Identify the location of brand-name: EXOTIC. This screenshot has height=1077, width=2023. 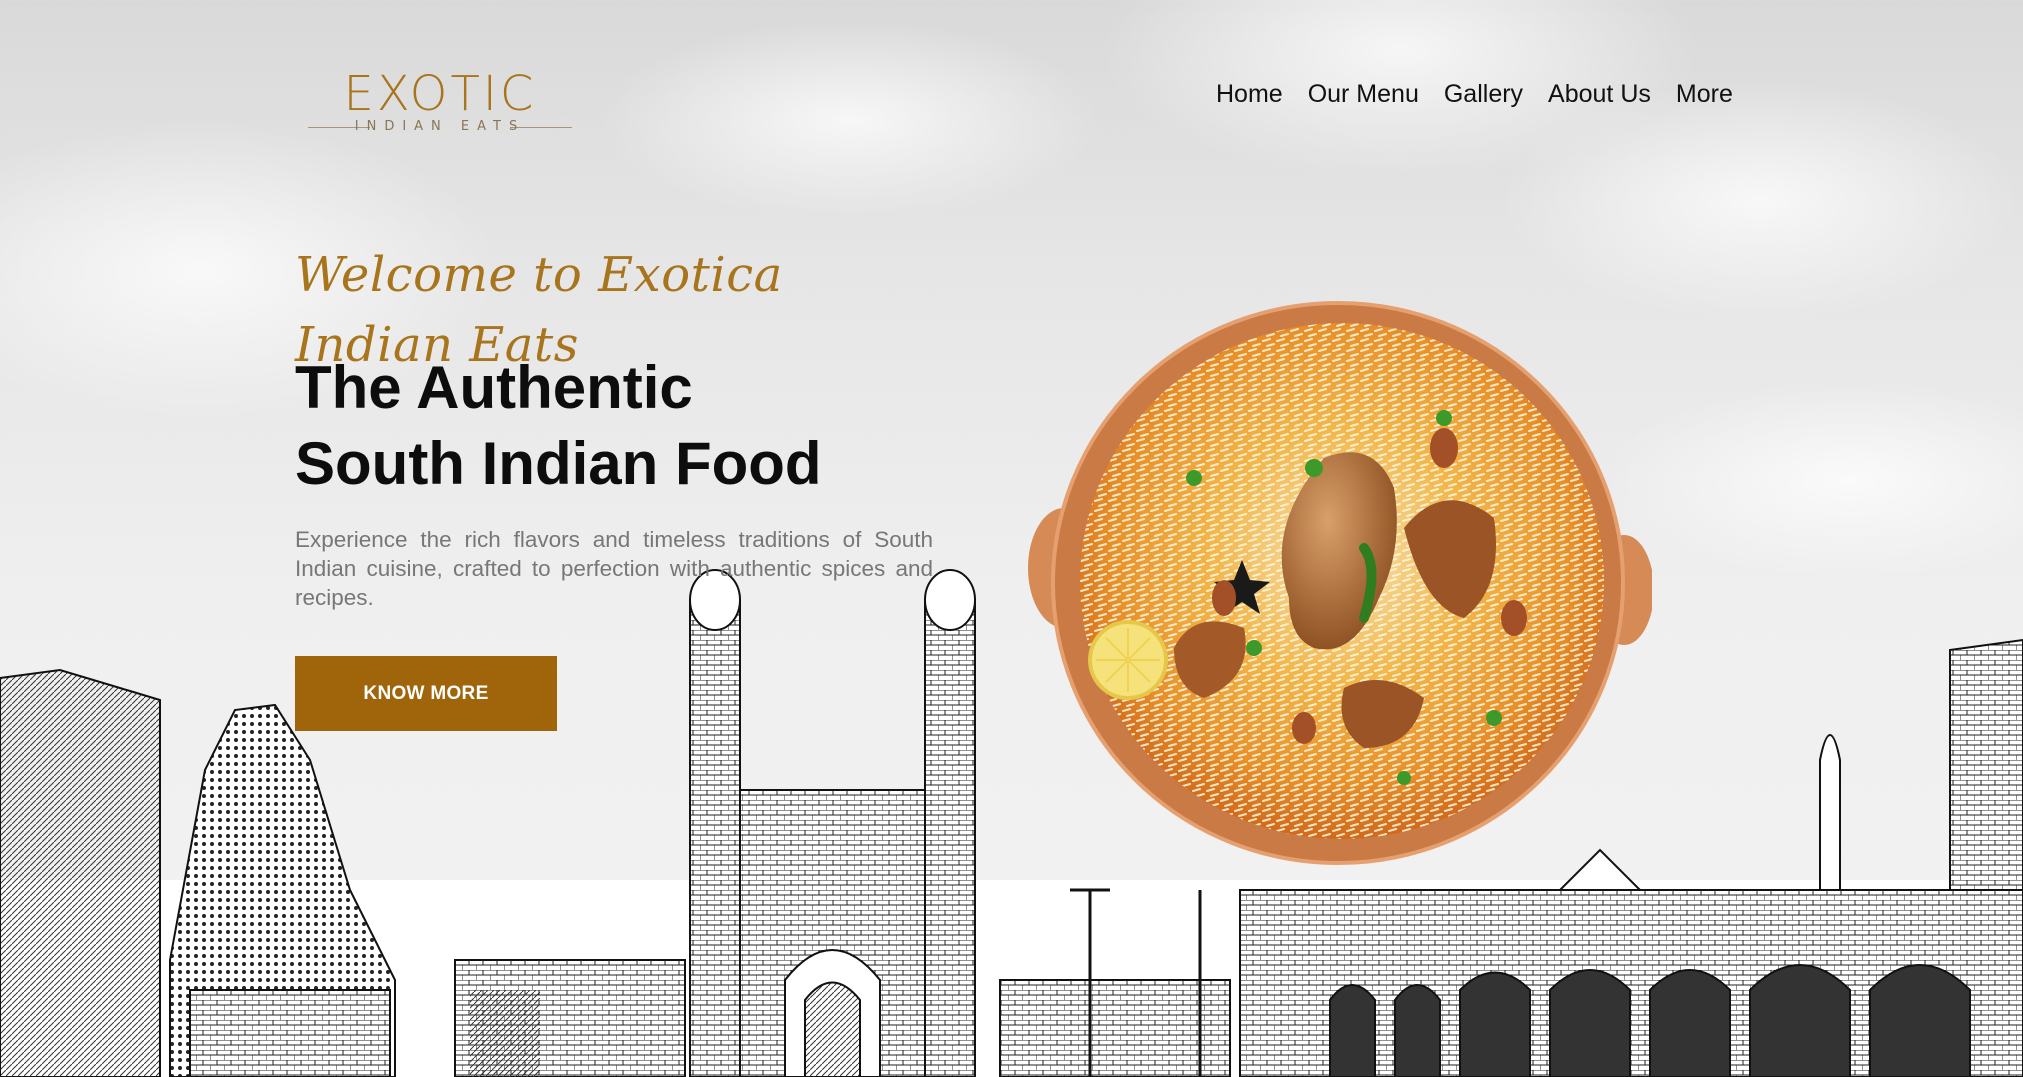
(440, 94).